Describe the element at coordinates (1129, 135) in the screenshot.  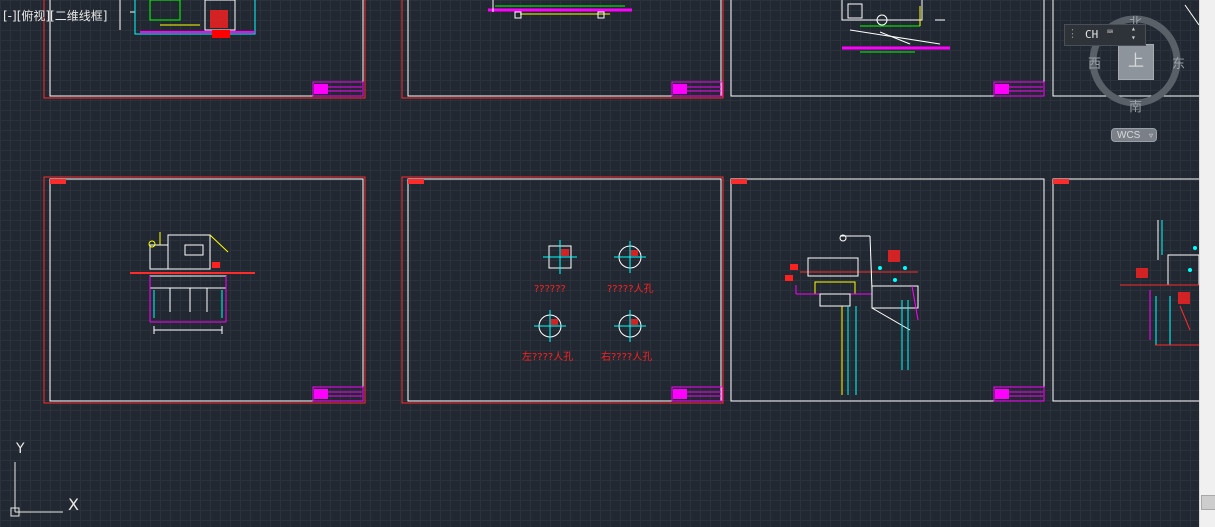
I see `wcs-label: WCS` at that location.